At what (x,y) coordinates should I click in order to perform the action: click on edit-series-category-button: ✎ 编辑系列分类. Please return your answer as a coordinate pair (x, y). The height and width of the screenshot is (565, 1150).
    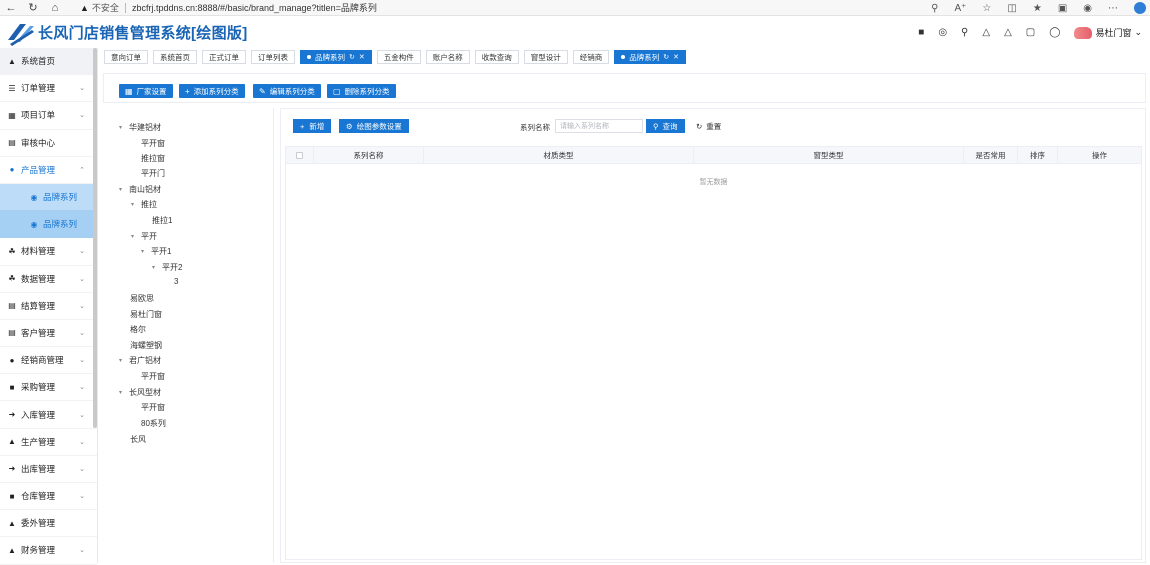
    Looking at the image, I should click on (287, 91).